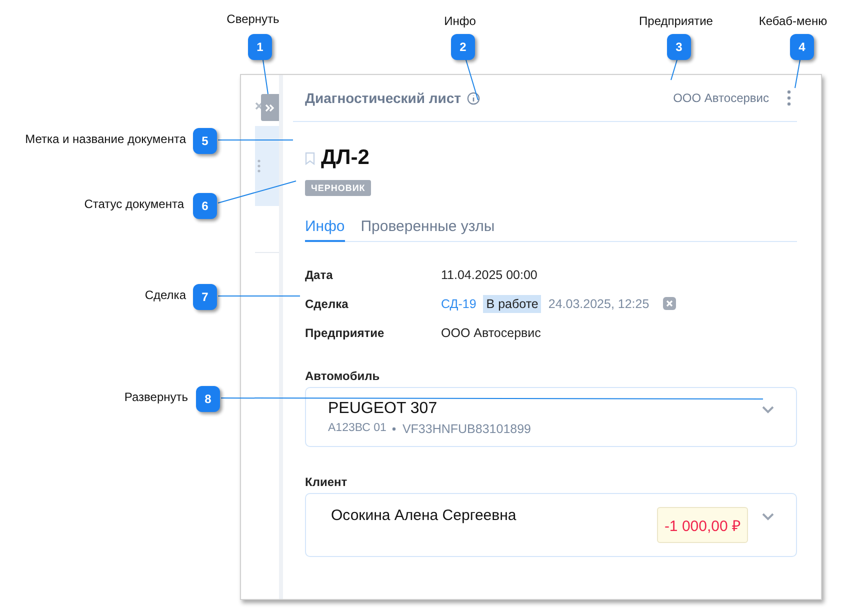 This screenshot has height=610, width=853. I want to click on callout-number: 8, so click(208, 399).